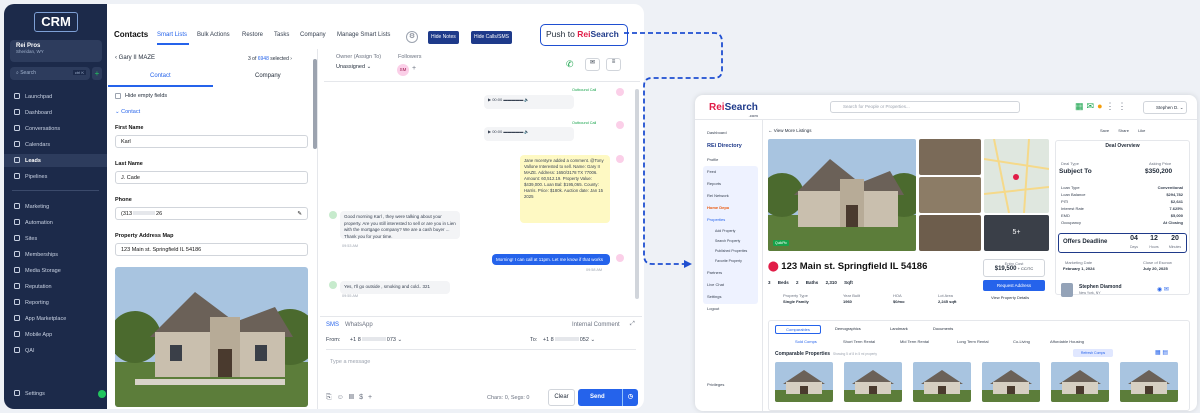  What do you see at coordinates (798, 329) in the screenshot?
I see `tab-comparables: Comparables` at bounding box center [798, 329].